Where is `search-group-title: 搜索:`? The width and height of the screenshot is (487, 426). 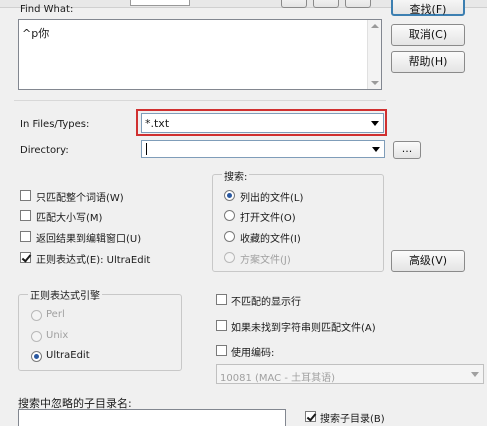
search-group-title: 搜索: is located at coordinates (236, 175).